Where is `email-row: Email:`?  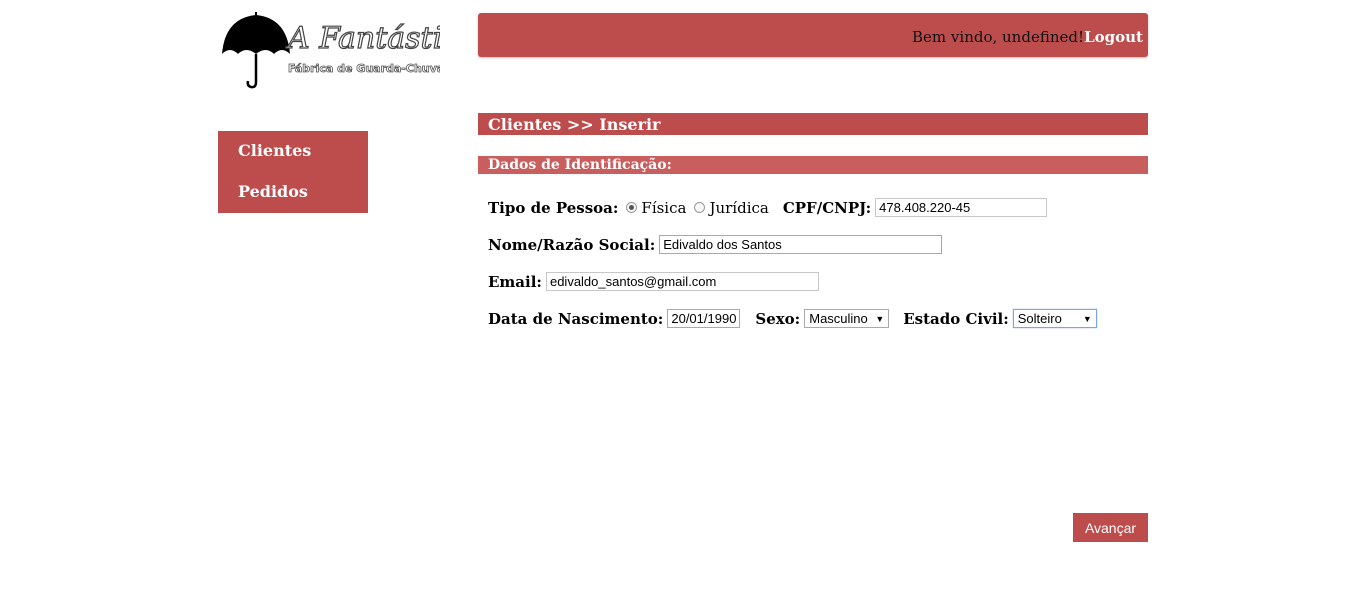
email-row: Email: is located at coordinates (653, 281).